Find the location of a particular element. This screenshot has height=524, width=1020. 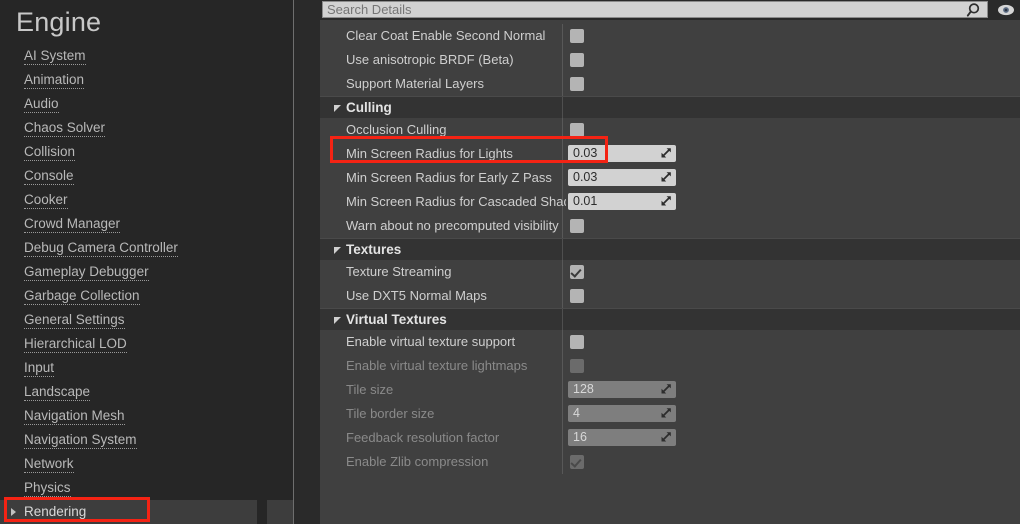

sidebar-item-label: Chaos Solver is located at coordinates (65, 128).